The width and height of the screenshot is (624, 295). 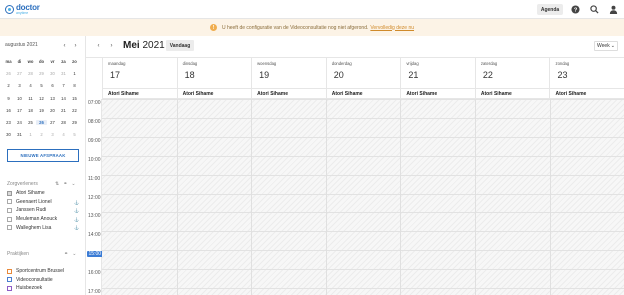 What do you see at coordinates (613, 9) in the screenshot?
I see `user-icon` at bounding box center [613, 9].